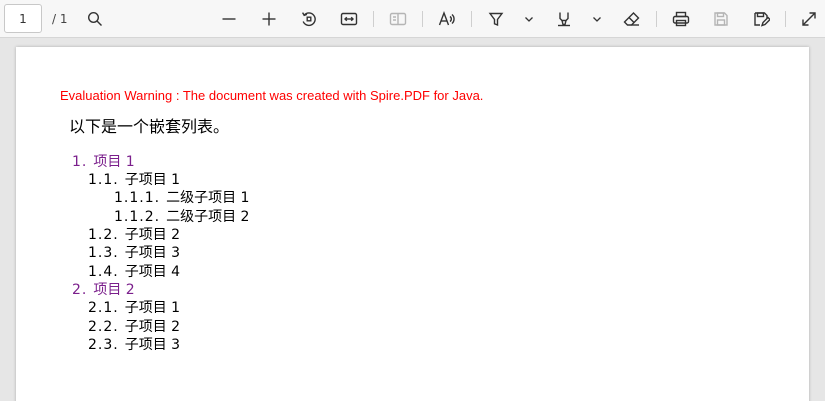 The height and width of the screenshot is (401, 825). I want to click on search-icon, so click(94, 18).